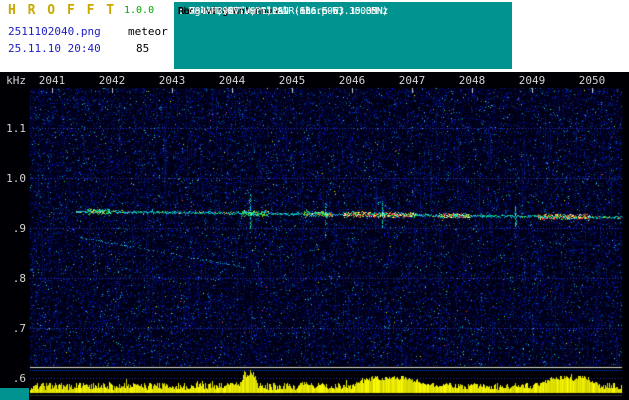  Describe the element at coordinates (19, 228) in the screenshot. I see `freq-tick-label: .9` at that location.